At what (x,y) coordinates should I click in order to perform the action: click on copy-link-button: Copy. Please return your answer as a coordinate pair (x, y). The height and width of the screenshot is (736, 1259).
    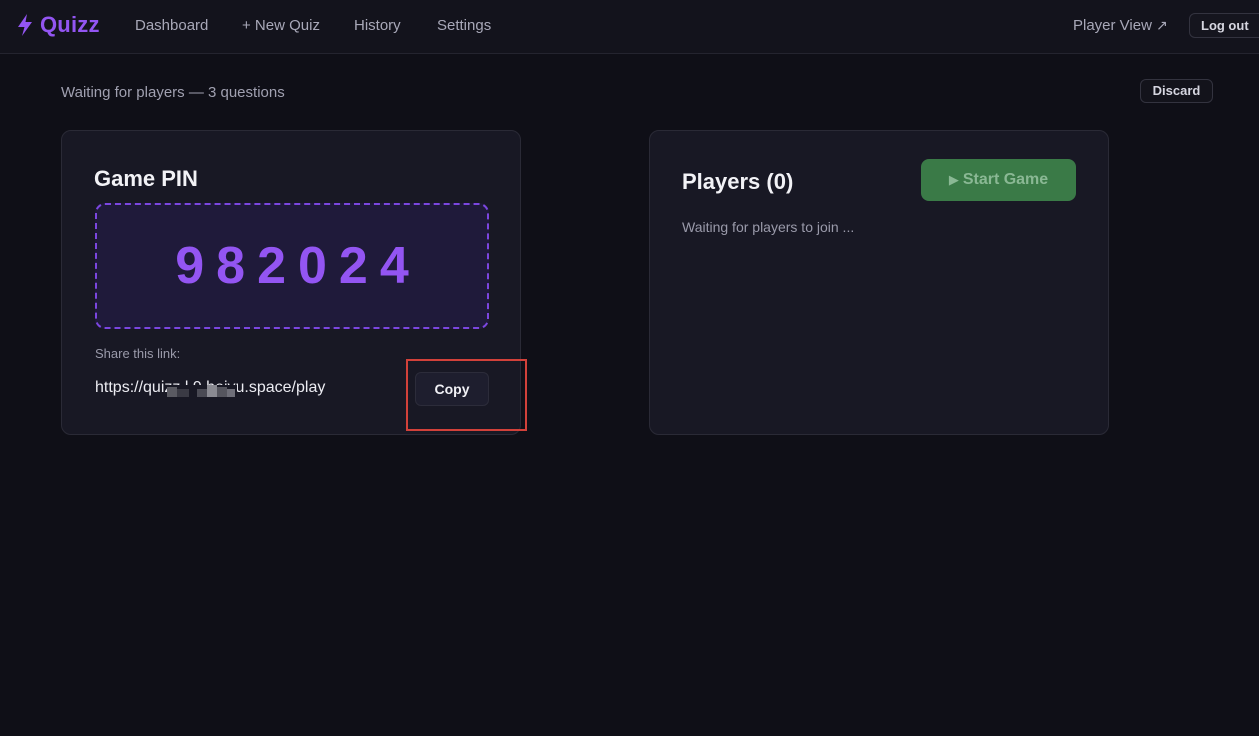
    Looking at the image, I should click on (452, 389).